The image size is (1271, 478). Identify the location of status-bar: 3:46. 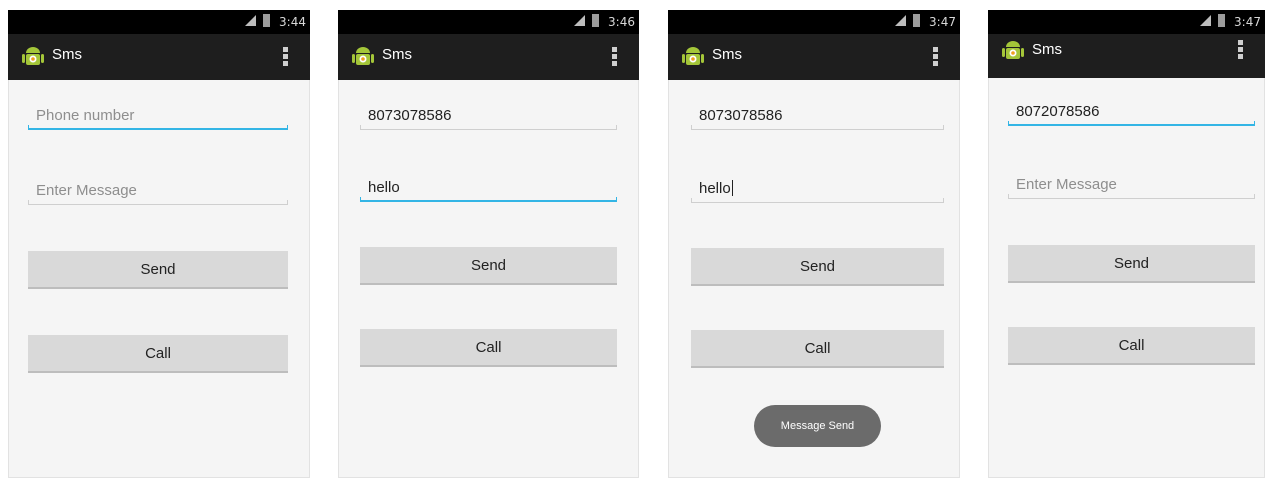
(488, 22).